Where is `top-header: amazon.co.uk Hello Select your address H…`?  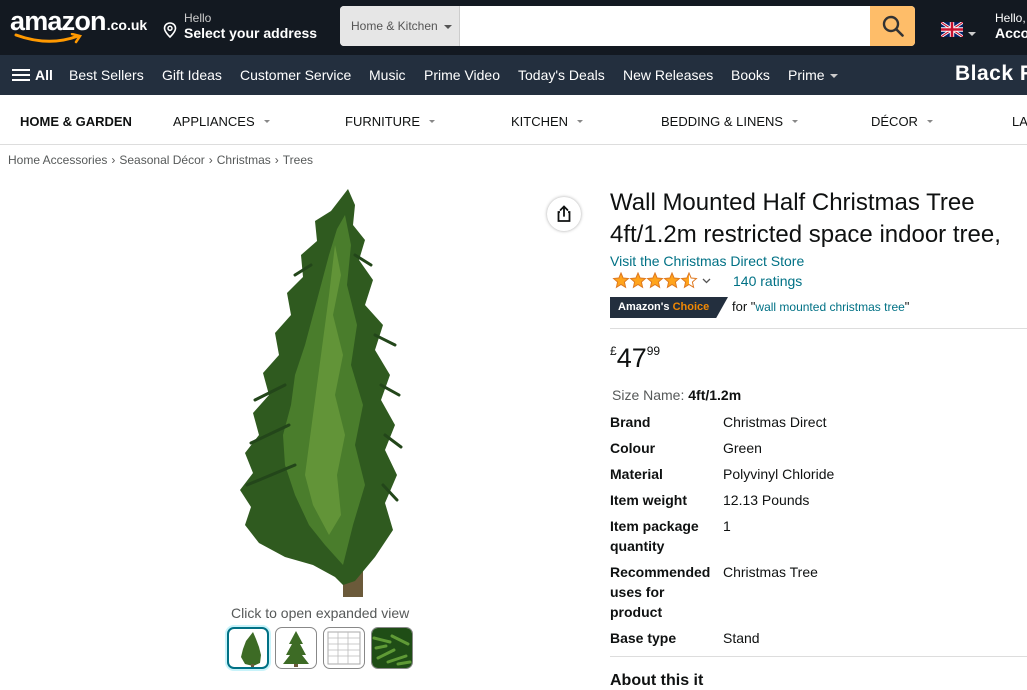 top-header: amazon.co.uk Hello Select your address H… is located at coordinates (513, 27).